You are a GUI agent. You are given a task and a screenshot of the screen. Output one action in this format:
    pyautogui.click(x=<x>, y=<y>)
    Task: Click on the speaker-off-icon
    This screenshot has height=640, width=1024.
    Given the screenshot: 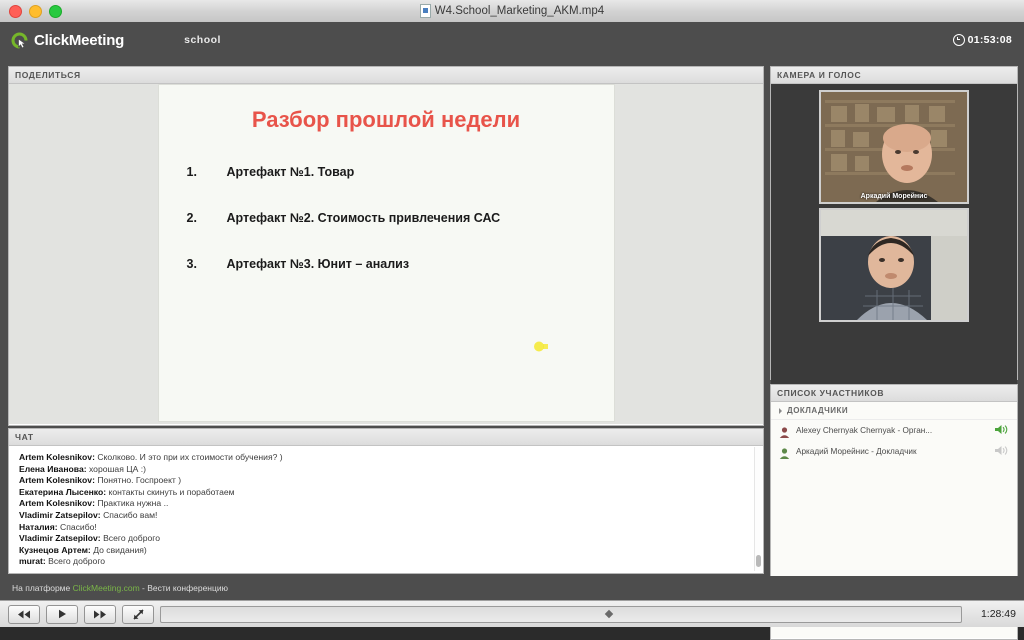 What is the action you would take?
    pyautogui.click(x=1001, y=452)
    